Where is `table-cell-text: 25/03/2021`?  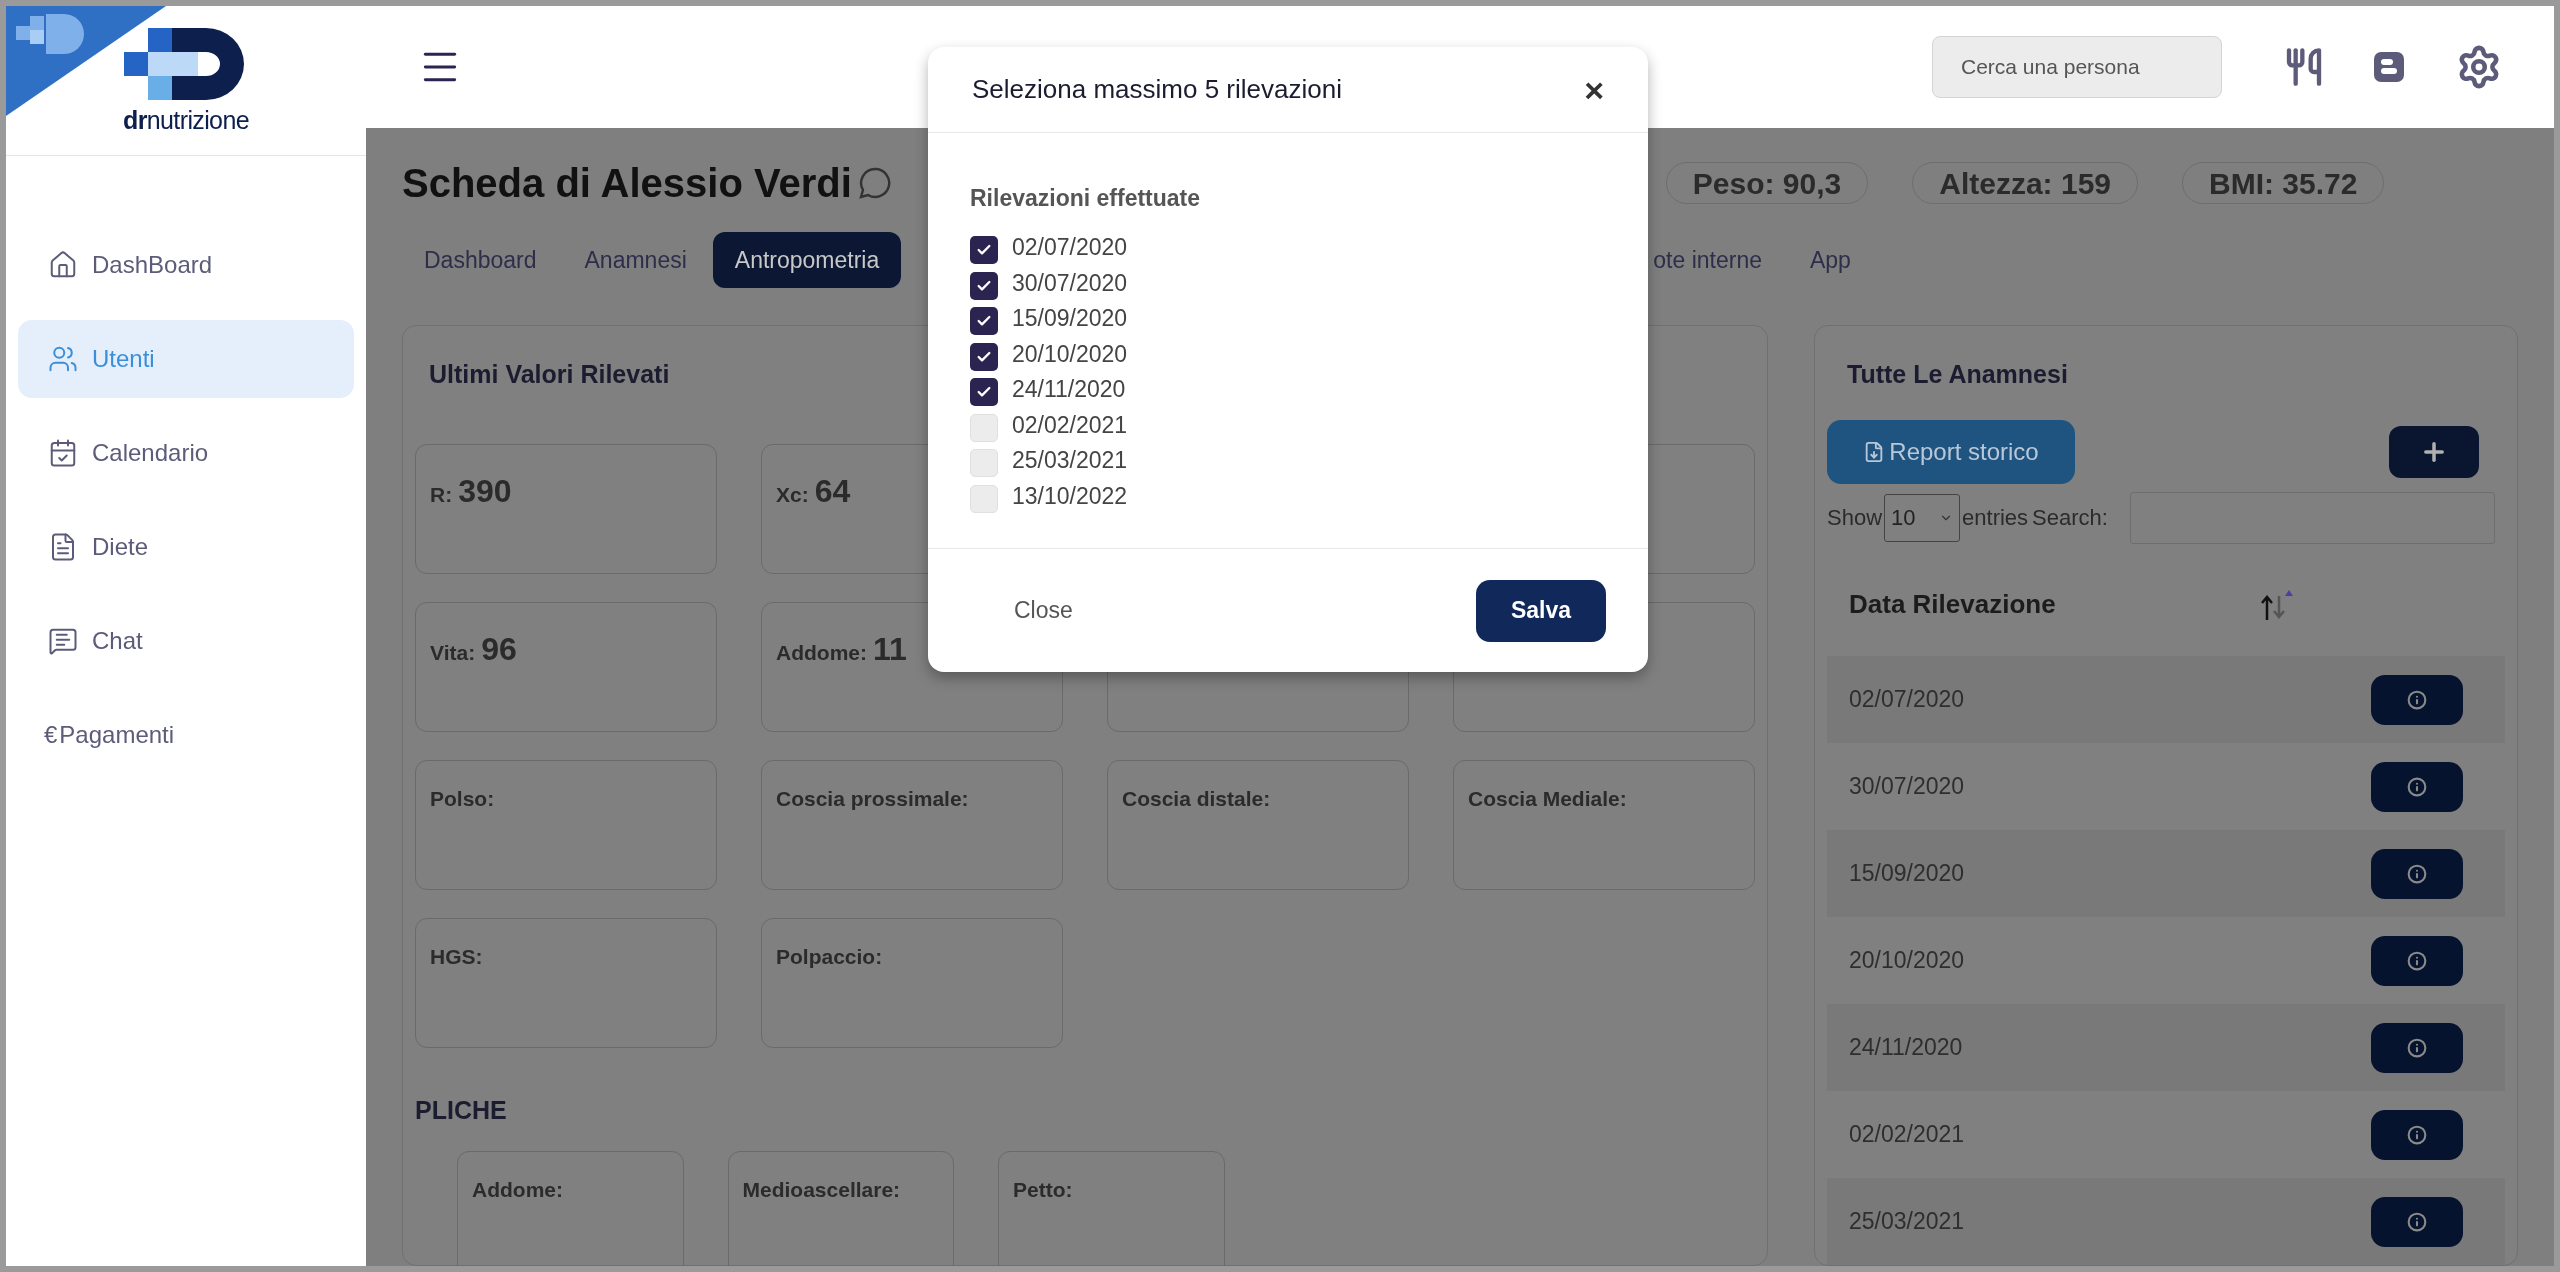 table-cell-text: 25/03/2021 is located at coordinates (1907, 1222).